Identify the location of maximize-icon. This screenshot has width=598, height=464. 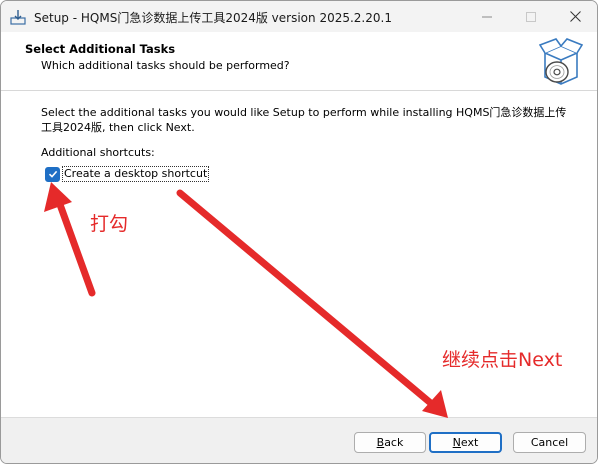
(531, 16).